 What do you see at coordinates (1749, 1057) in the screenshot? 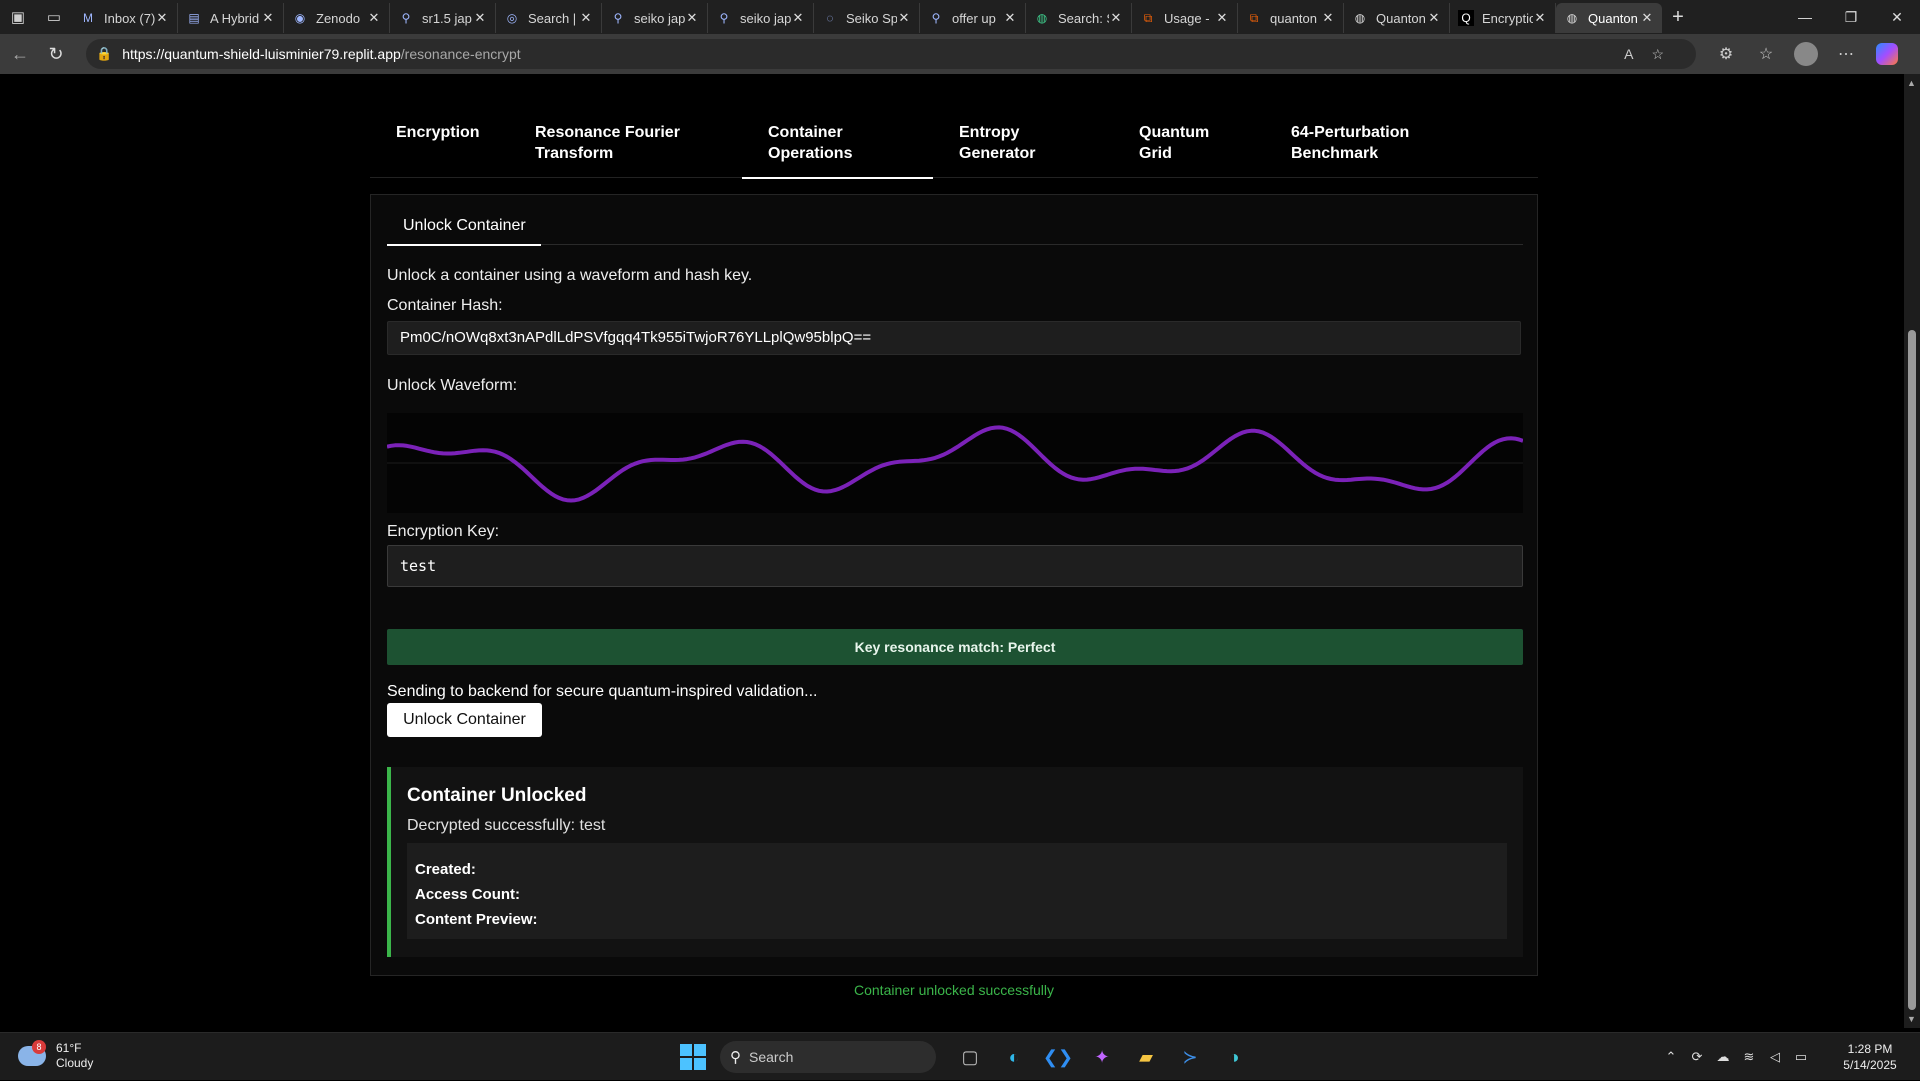
I see `wifi-icon: ≋` at bounding box center [1749, 1057].